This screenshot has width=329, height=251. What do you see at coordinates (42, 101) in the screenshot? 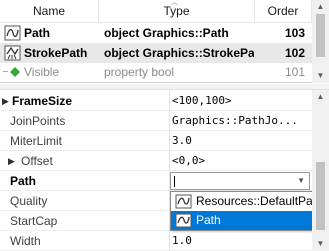
I see `property-name: FrameSize` at bounding box center [42, 101].